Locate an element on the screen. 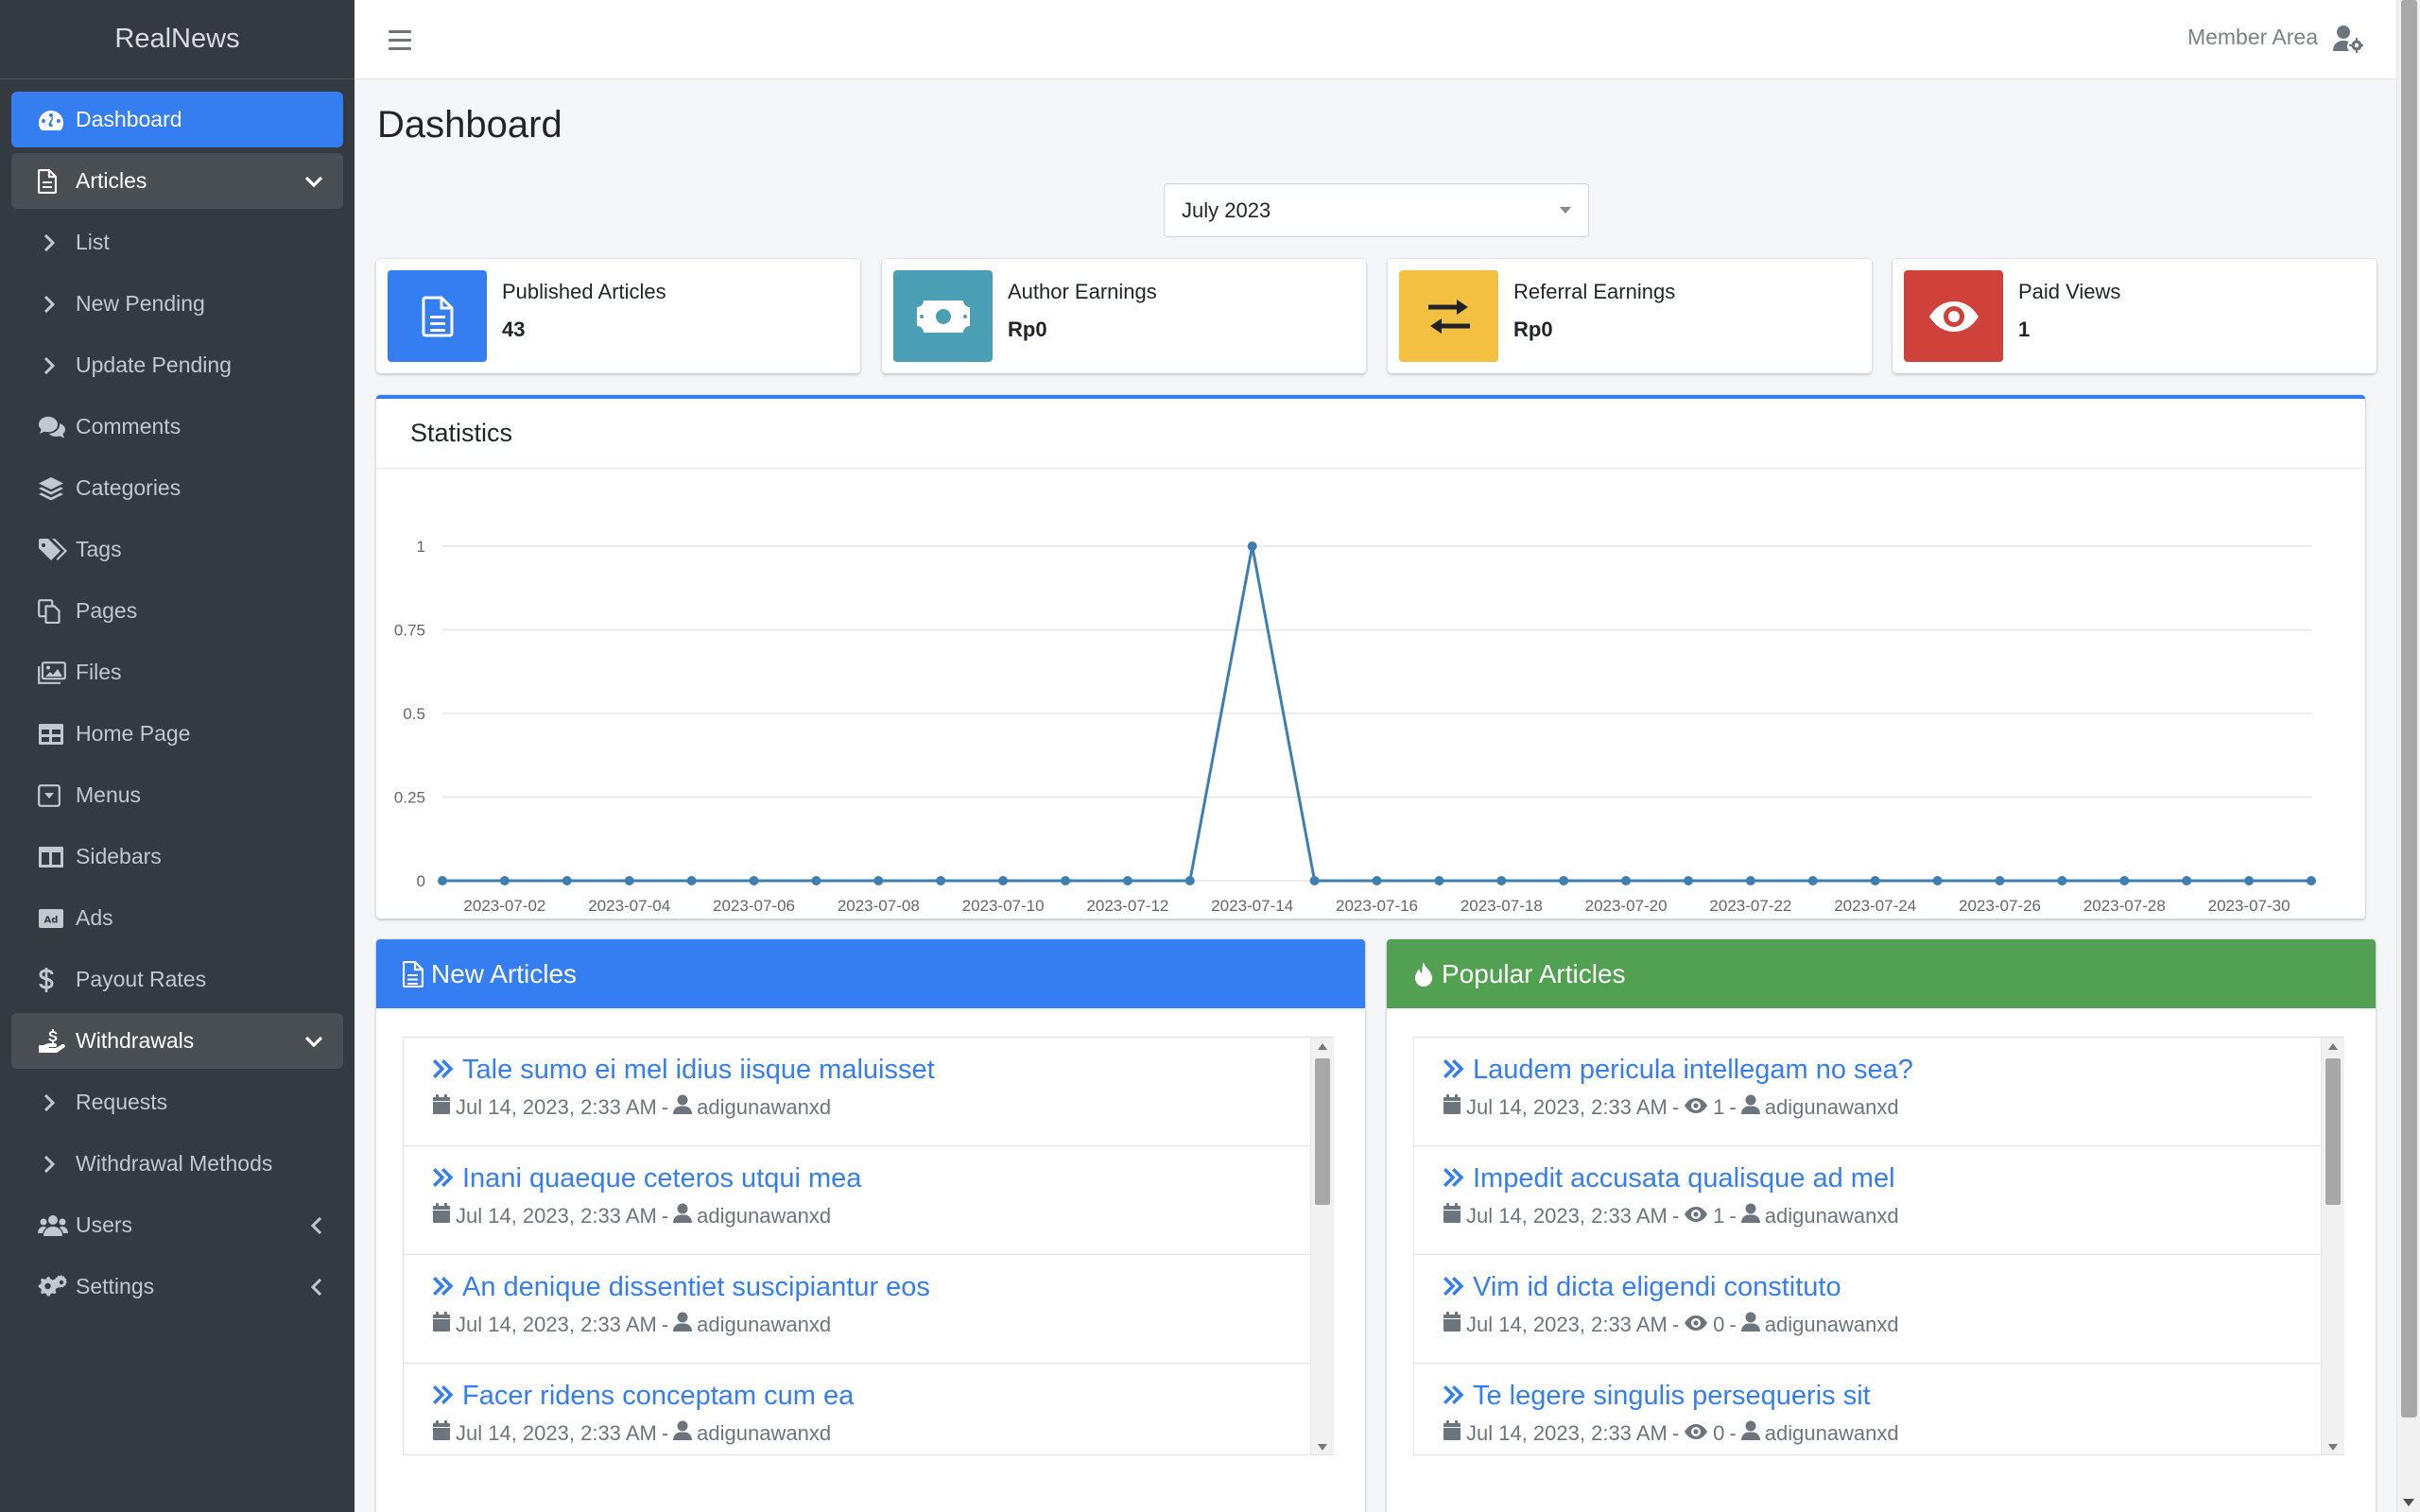 Image resolution: width=2420 pixels, height=1512 pixels. article-title-link: Tale sumo ei mel idius iisque maluisset is located at coordinates (871, 1070).